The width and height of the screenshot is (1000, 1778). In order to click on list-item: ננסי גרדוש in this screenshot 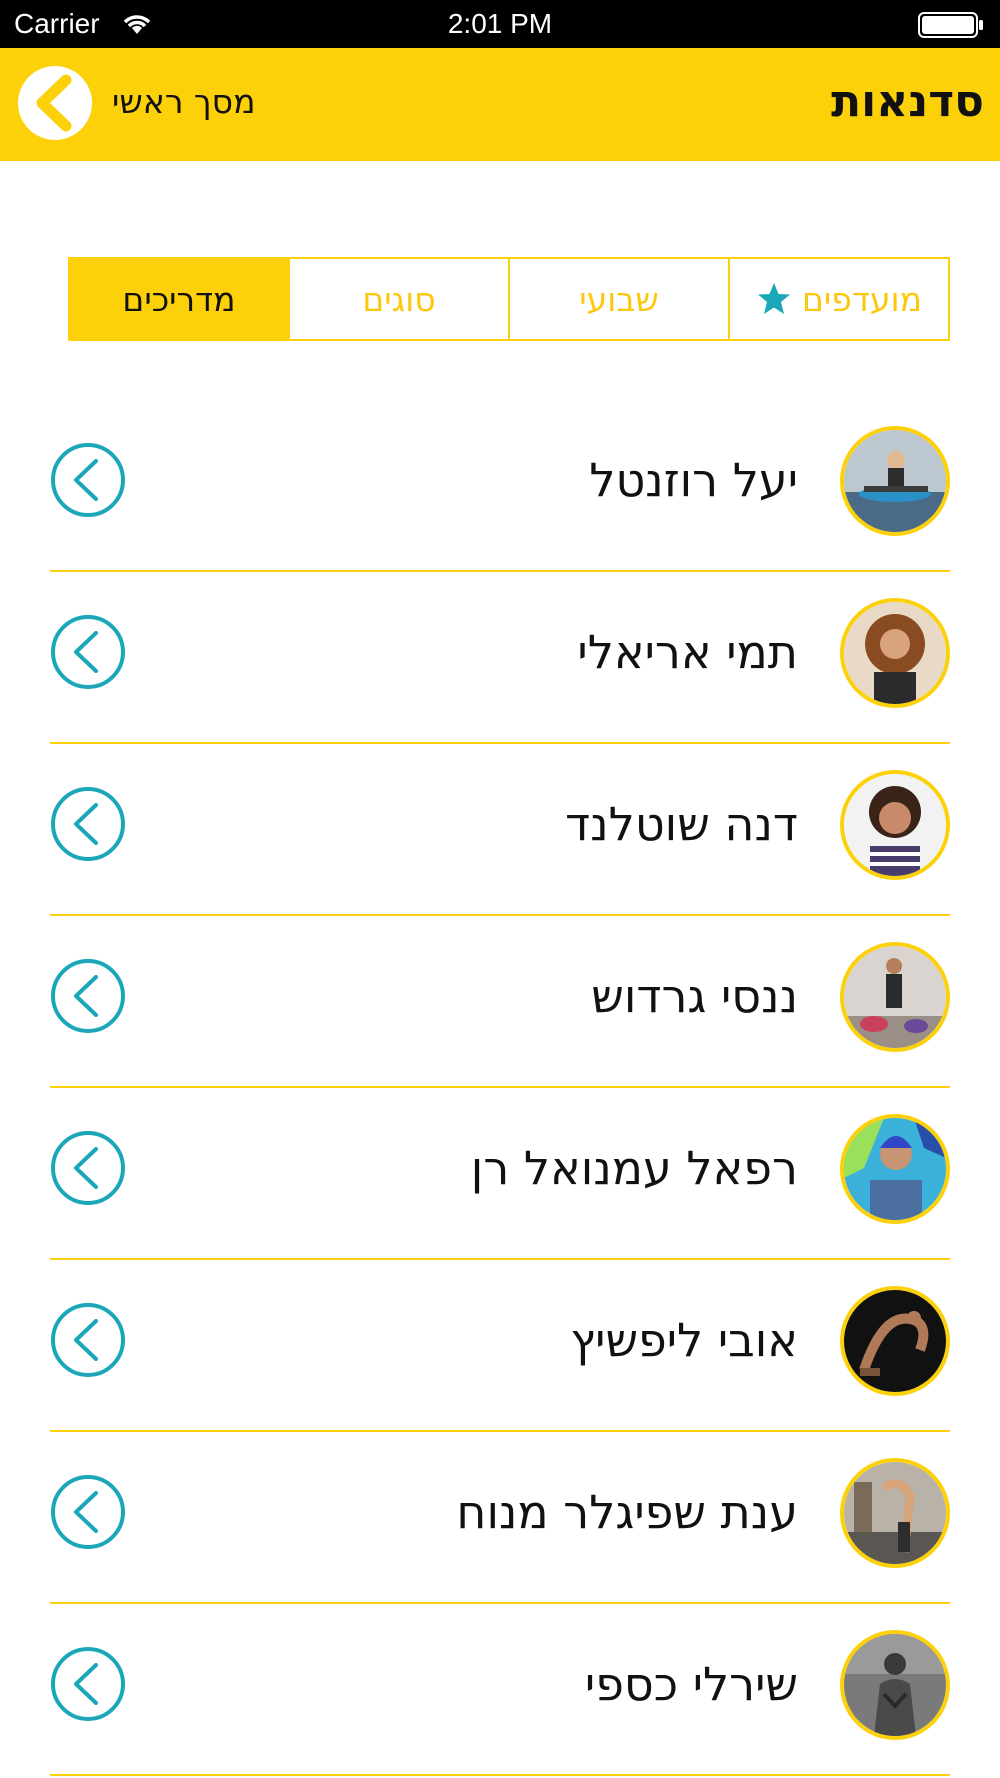, I will do `click(500, 1002)`.